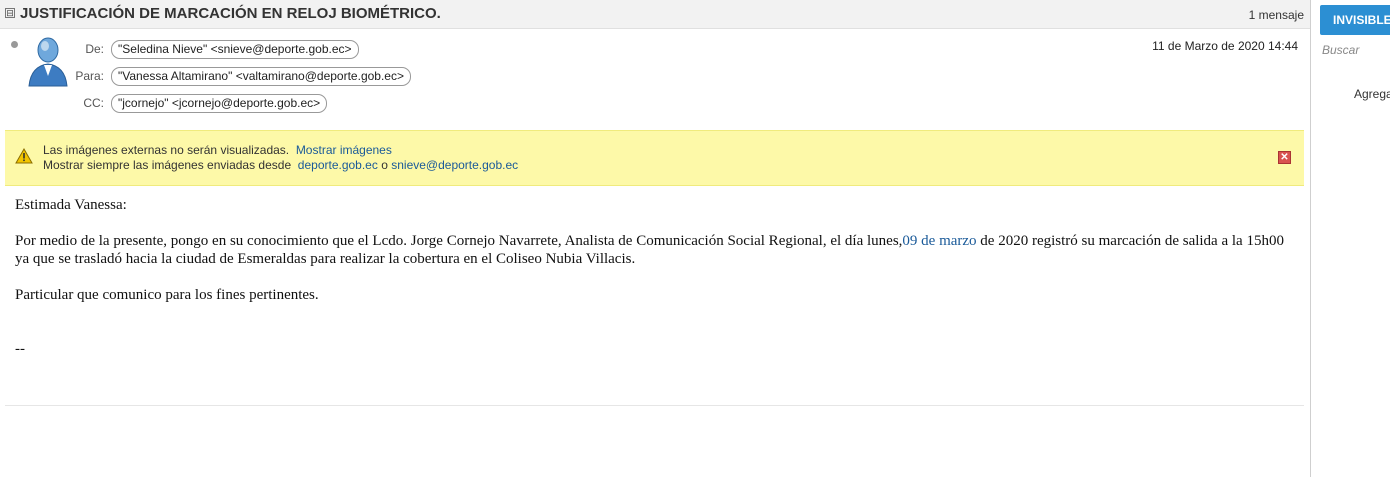 This screenshot has width=1390, height=477. What do you see at coordinates (94, 49) in the screenshot?
I see `from-label: De:` at bounding box center [94, 49].